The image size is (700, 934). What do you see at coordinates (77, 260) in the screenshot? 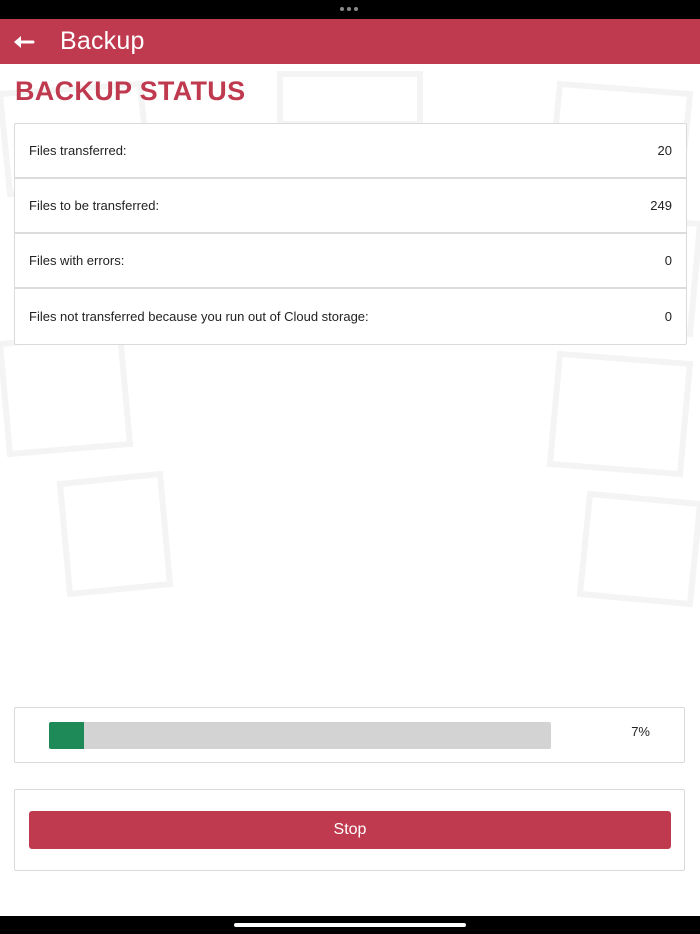
I see `stat-label: Files with errors:` at bounding box center [77, 260].